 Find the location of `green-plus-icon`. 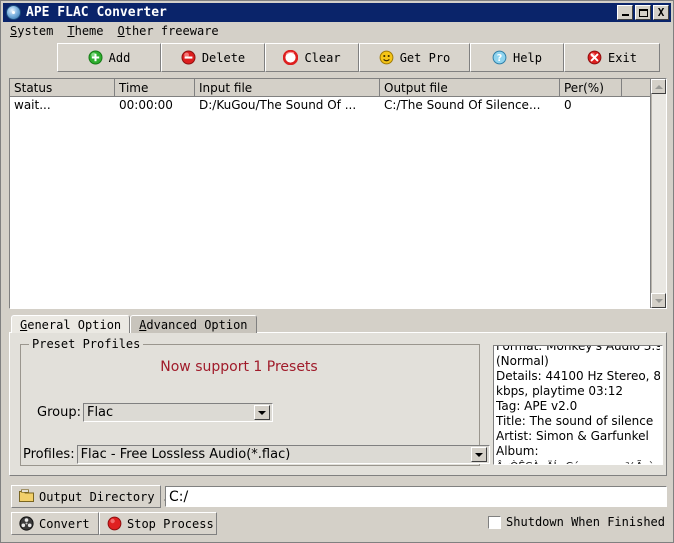

green-plus-icon is located at coordinates (95, 57).